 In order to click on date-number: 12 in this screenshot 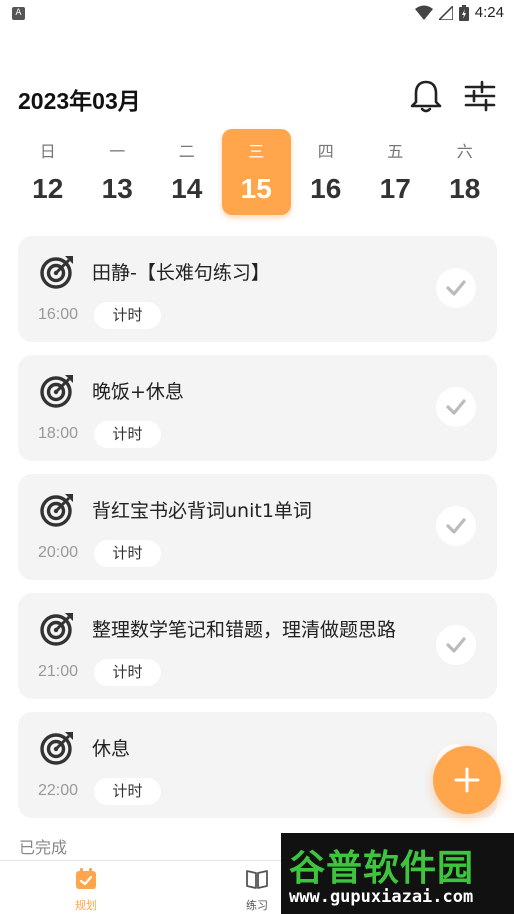, I will do `click(48, 188)`.